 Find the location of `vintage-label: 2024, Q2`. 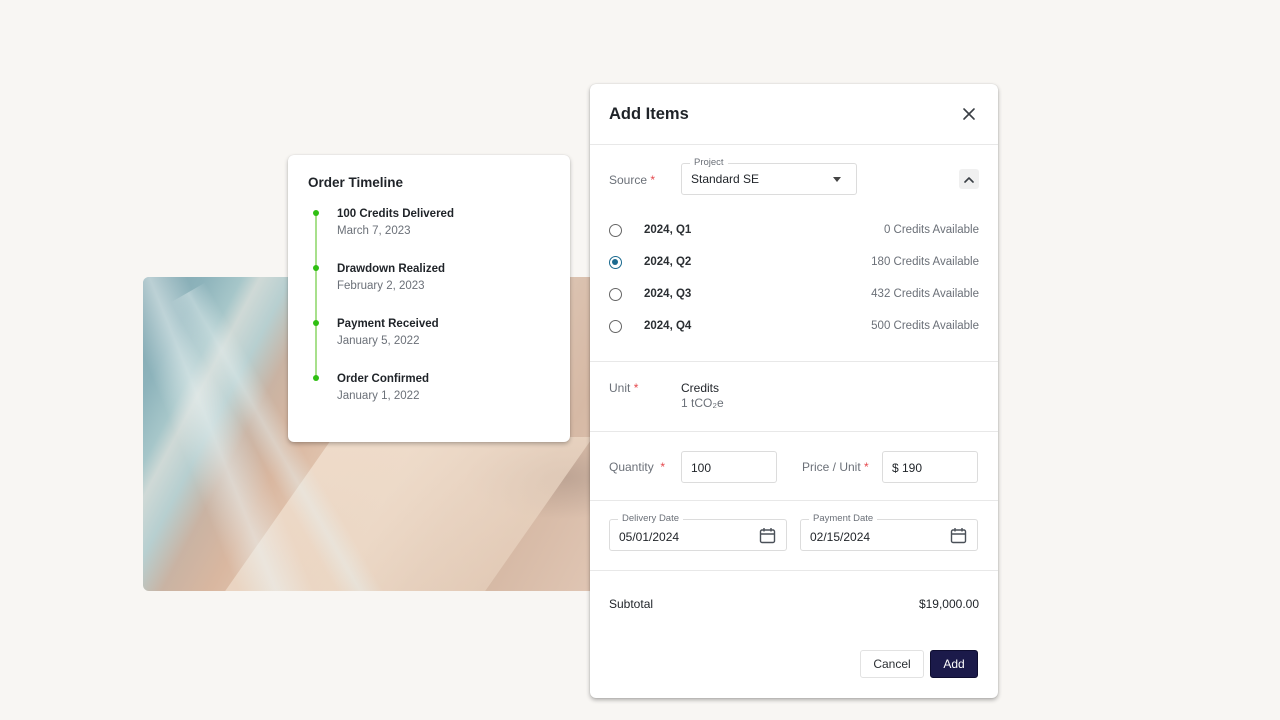

vintage-label: 2024, Q2 is located at coordinates (668, 262).